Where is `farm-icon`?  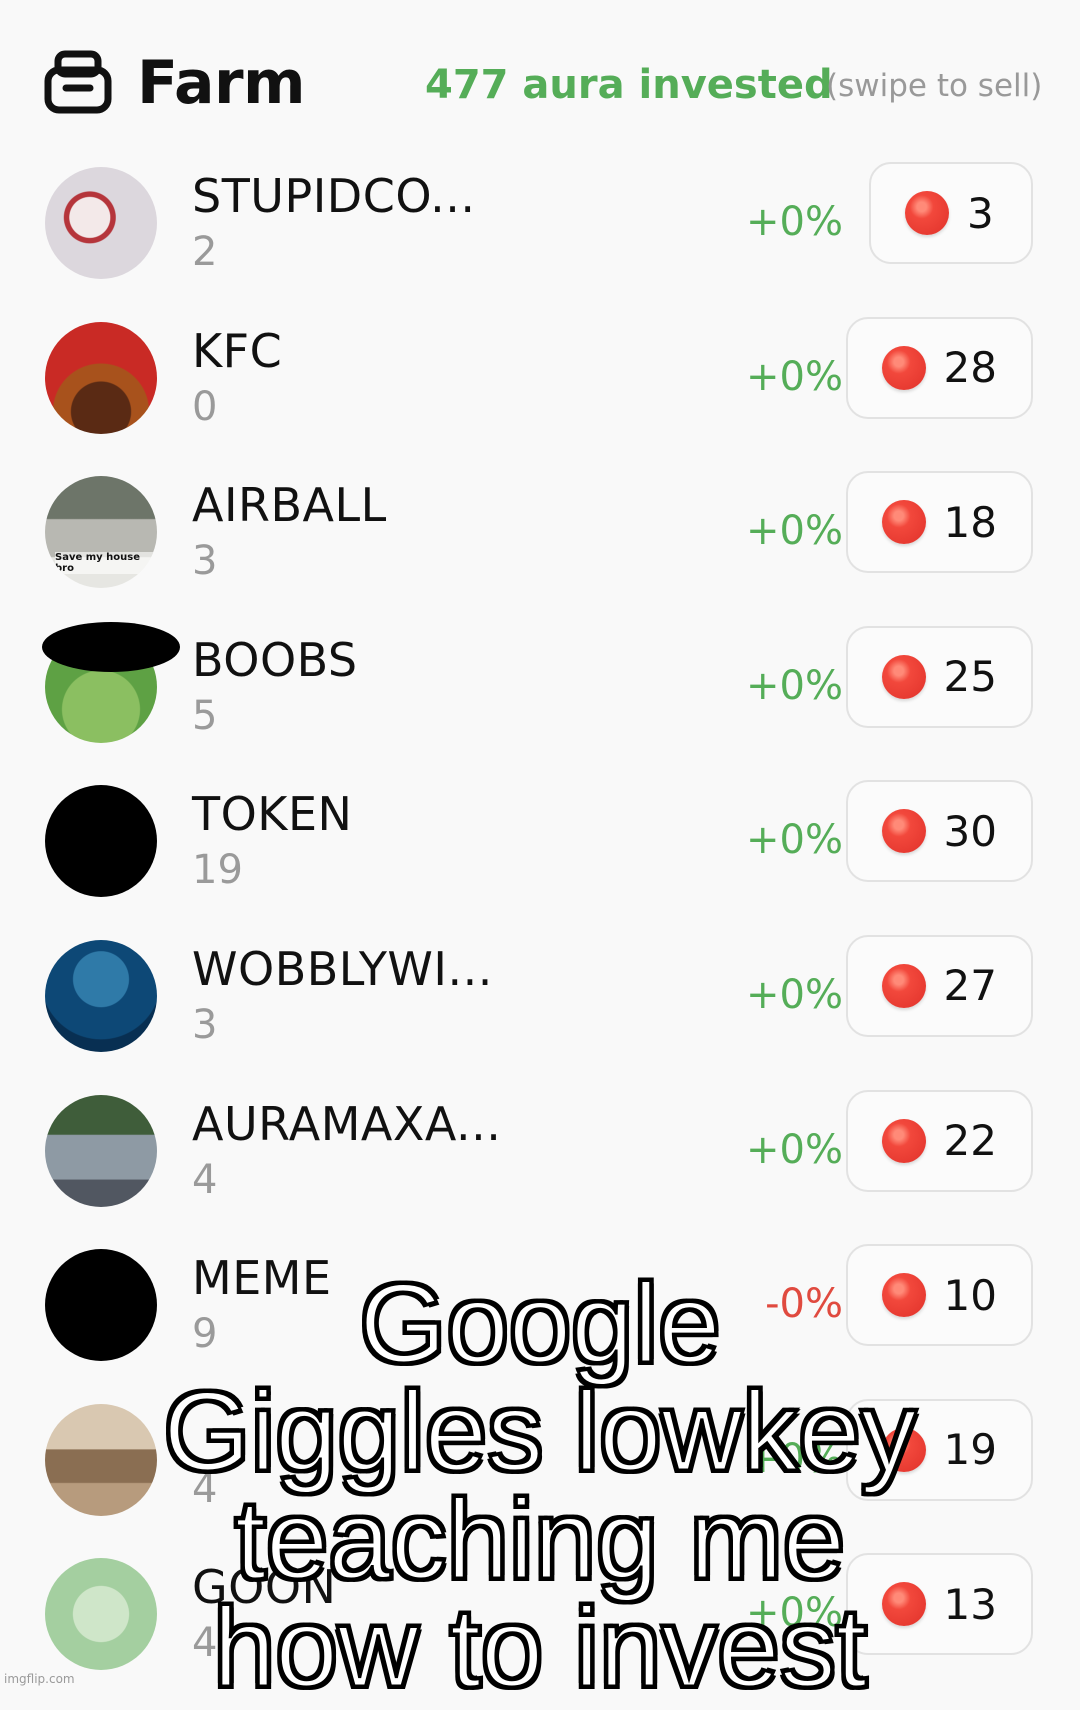 farm-icon is located at coordinates (78, 82).